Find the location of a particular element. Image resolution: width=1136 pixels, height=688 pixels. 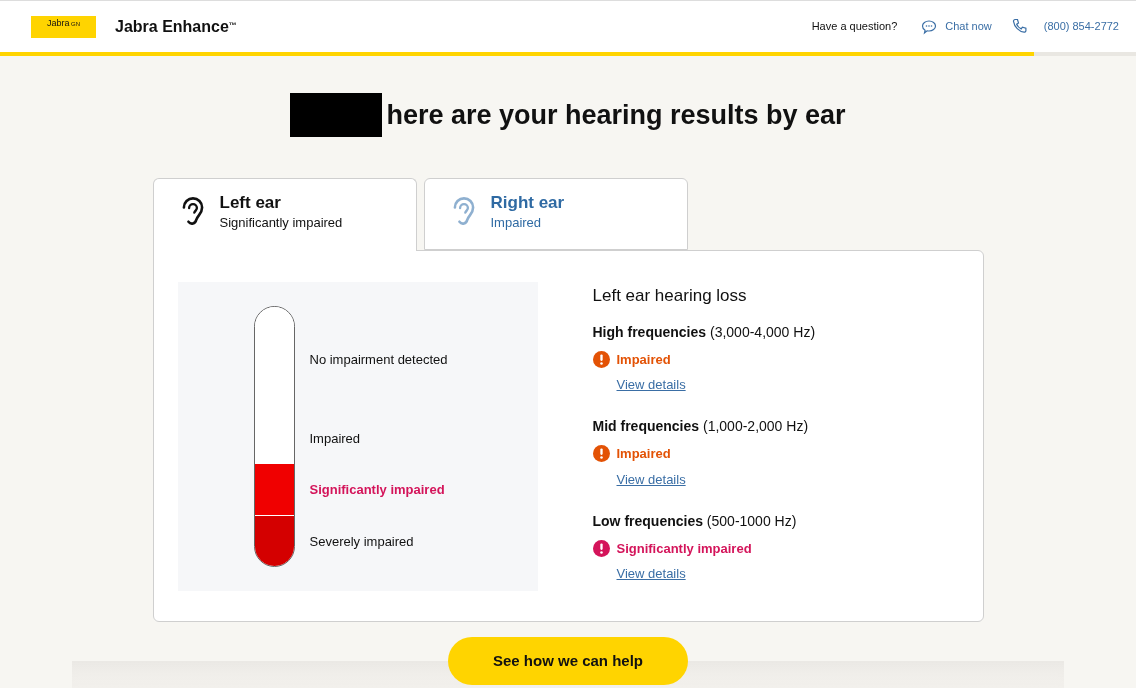

brand-name: Jabra Enhance$^{™}$ is located at coordinates (176, 26).